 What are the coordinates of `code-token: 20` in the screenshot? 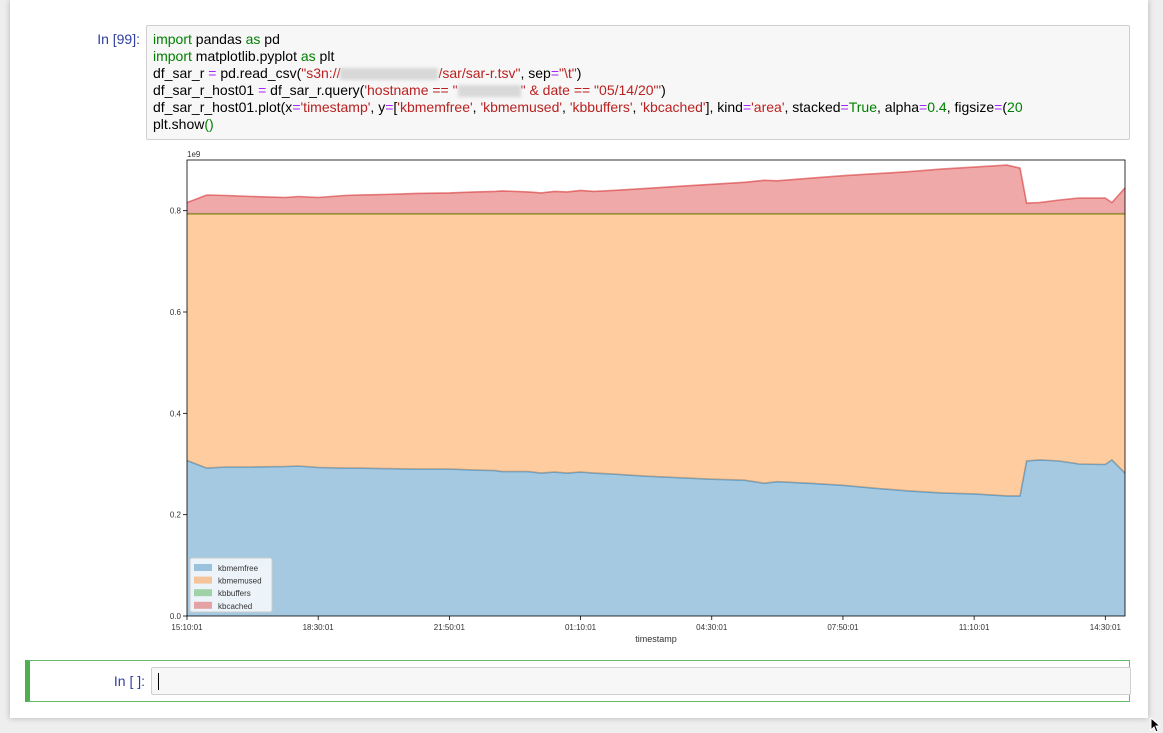 It's located at (1015, 107).